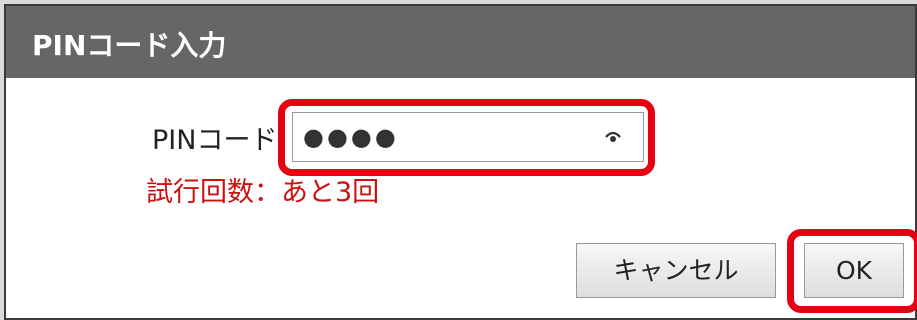 The image size is (917, 320). Describe the element at coordinates (676, 270) in the screenshot. I see `cancel-button: キャンセル` at that location.